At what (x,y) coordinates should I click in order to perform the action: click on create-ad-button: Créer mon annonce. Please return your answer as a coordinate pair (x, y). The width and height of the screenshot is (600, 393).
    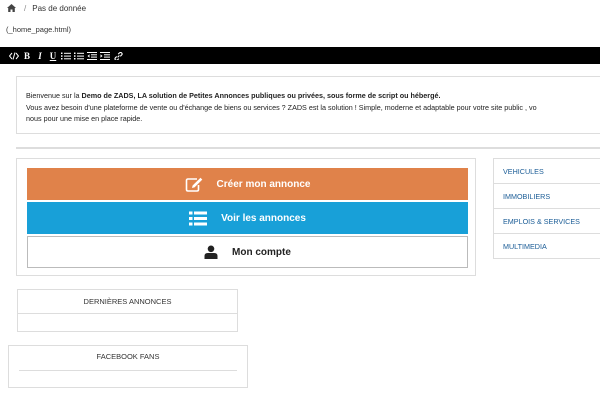
    Looking at the image, I should click on (247, 184).